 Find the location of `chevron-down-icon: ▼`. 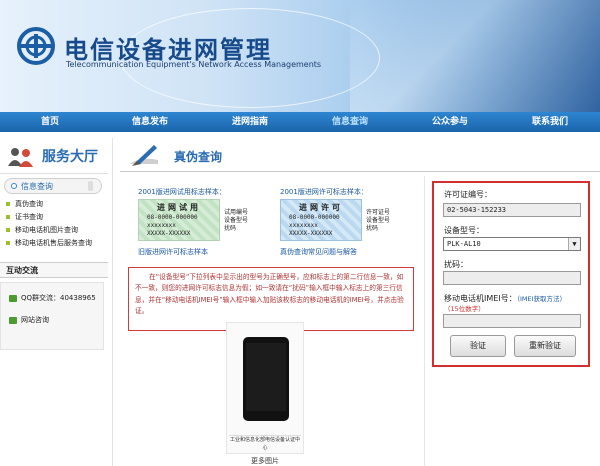

chevron-down-icon: ▼ is located at coordinates (574, 244).